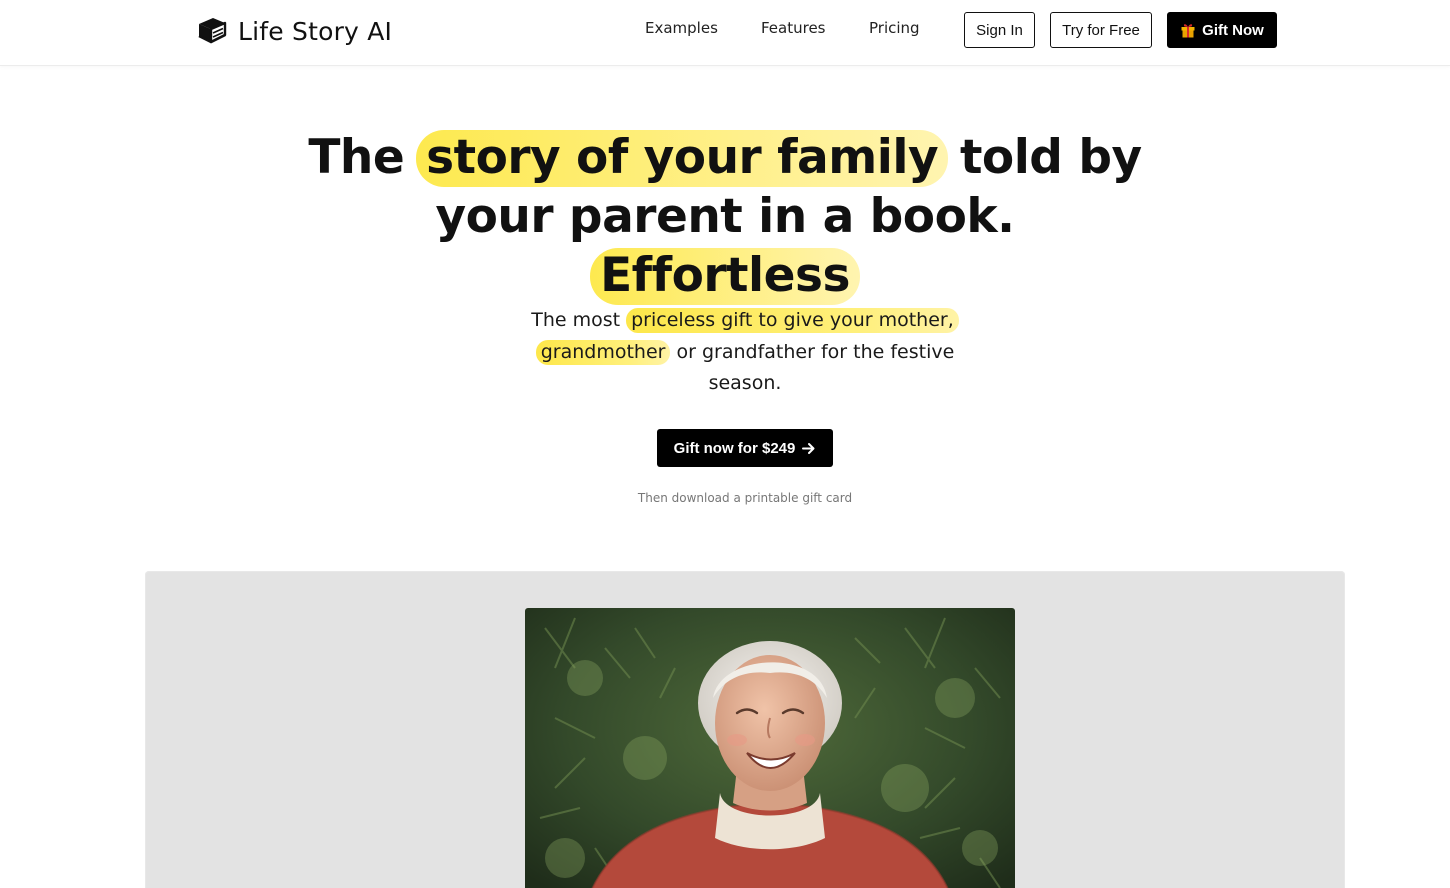 The height and width of the screenshot is (888, 1450). I want to click on nav-link-pricing: Pricing, so click(894, 28).